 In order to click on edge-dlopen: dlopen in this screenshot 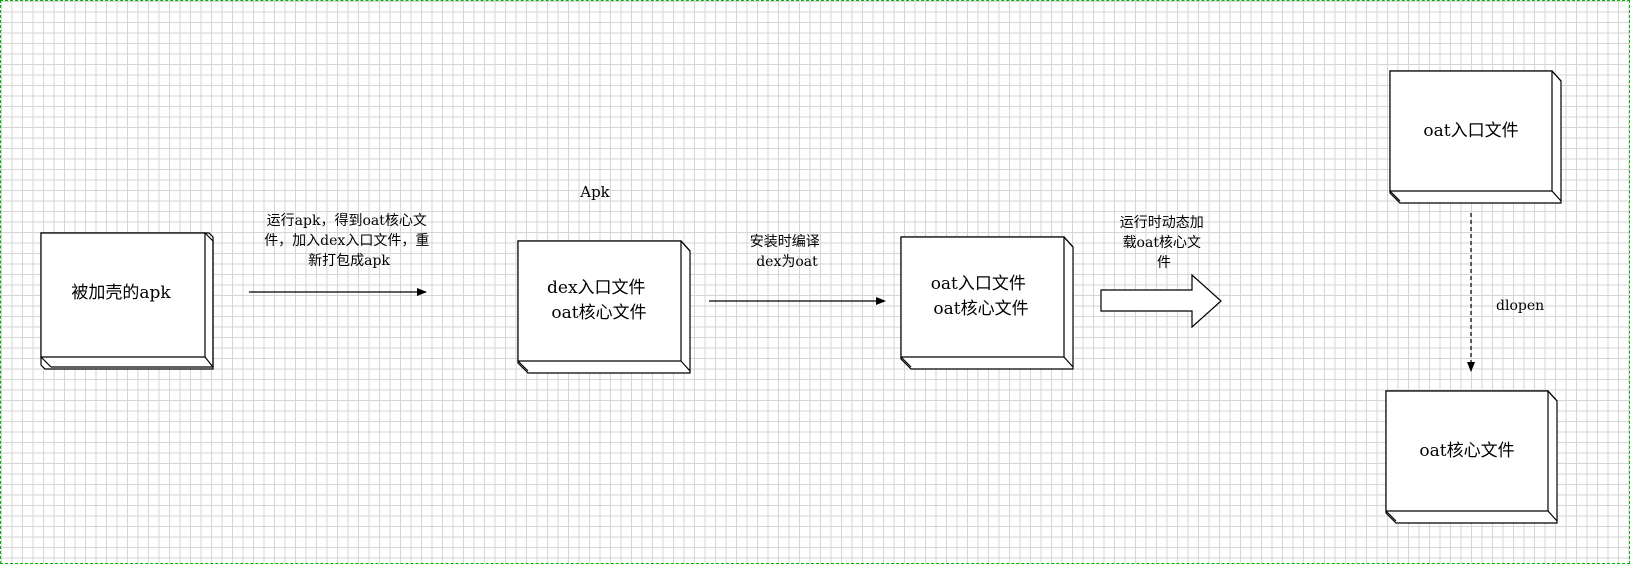, I will do `click(1505, 292)`.